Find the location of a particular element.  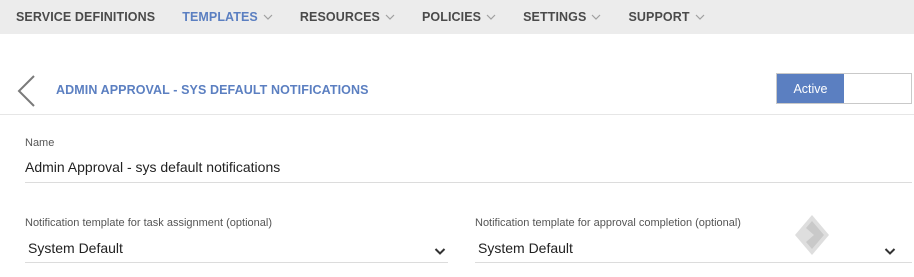

approval-completion-select: System Default is located at coordinates (687, 248).